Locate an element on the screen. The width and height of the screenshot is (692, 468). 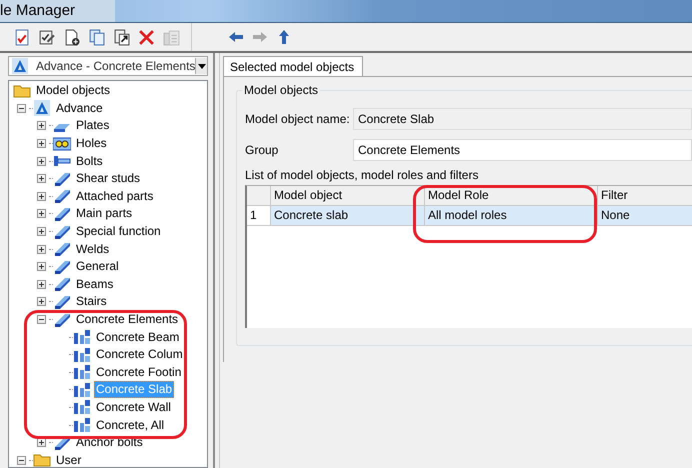
tree-item: Stairs is located at coordinates (91, 301).